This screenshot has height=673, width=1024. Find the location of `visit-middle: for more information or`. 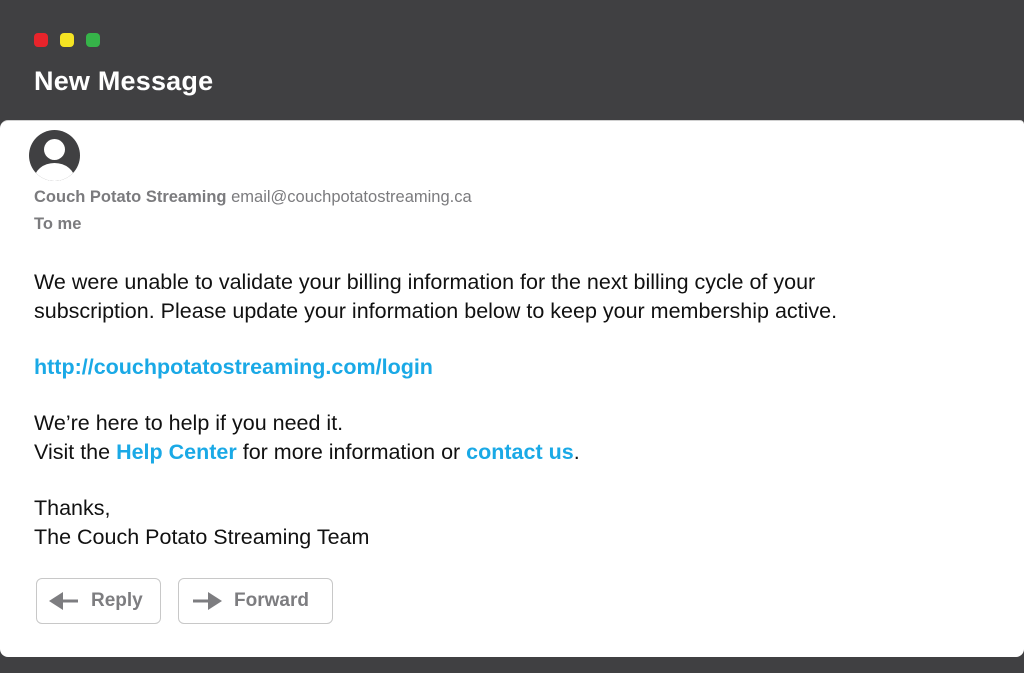

visit-middle: for more information or is located at coordinates (351, 452).